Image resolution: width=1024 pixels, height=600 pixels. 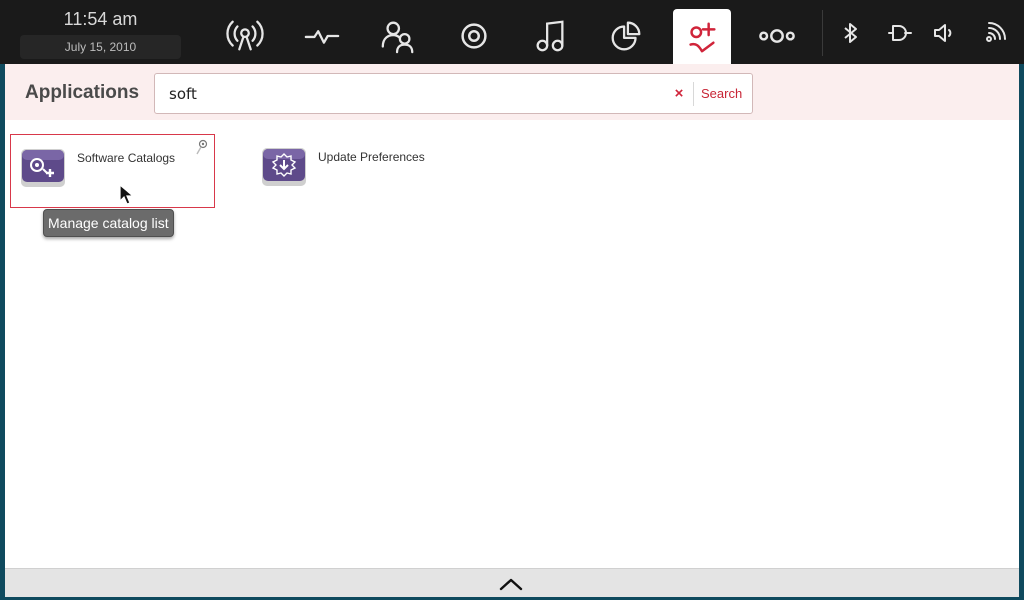 I want to click on search-box: × Search, so click(x=453, y=93).